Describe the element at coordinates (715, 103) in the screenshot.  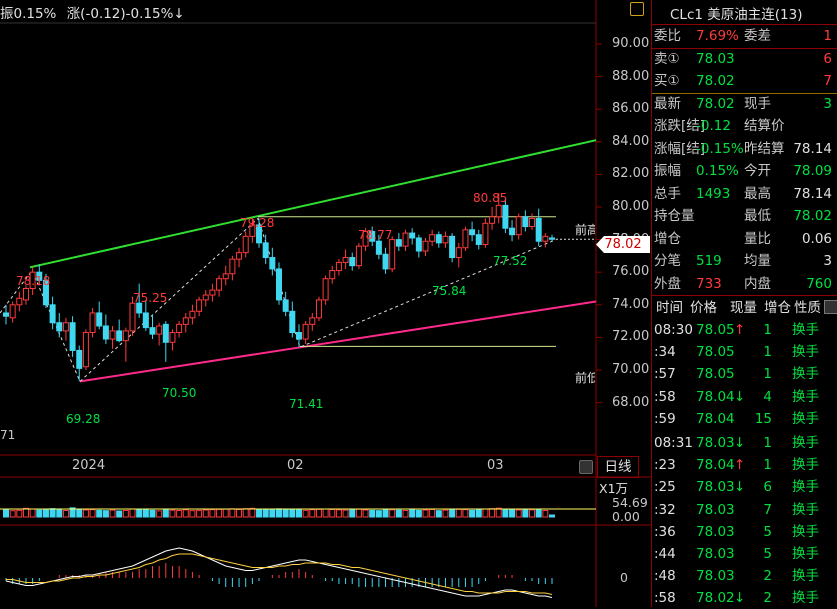
I see `quote-value: 78.02` at that location.